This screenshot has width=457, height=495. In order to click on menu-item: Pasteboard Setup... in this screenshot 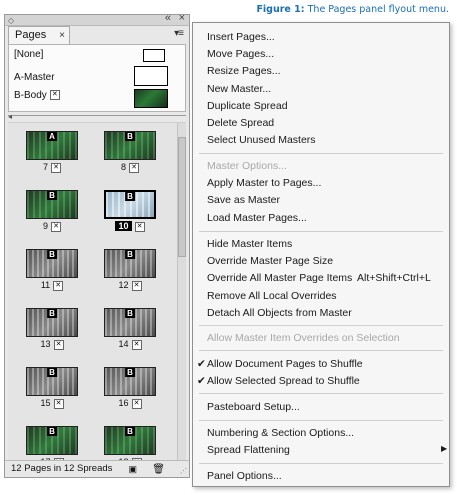, I will do `click(253, 407)`.